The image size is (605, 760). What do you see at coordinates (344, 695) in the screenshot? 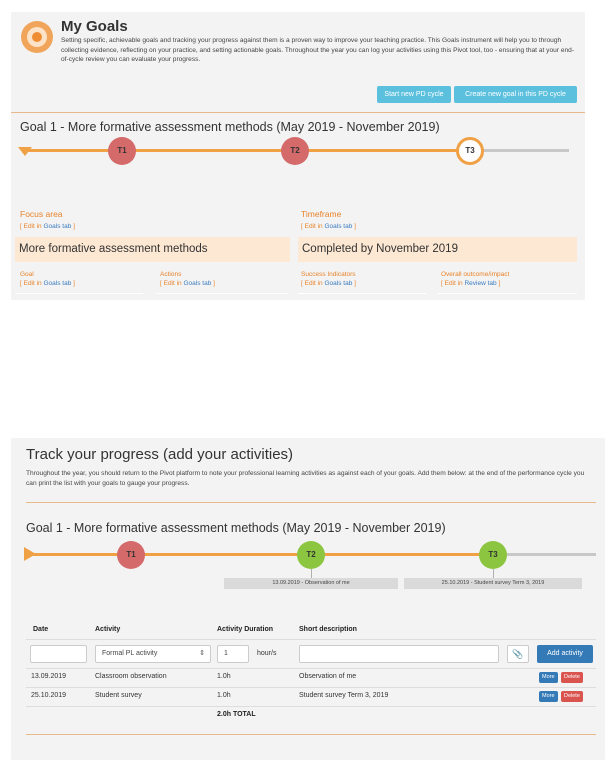
I see `row-description: Student survey Term 3, 2019` at bounding box center [344, 695].